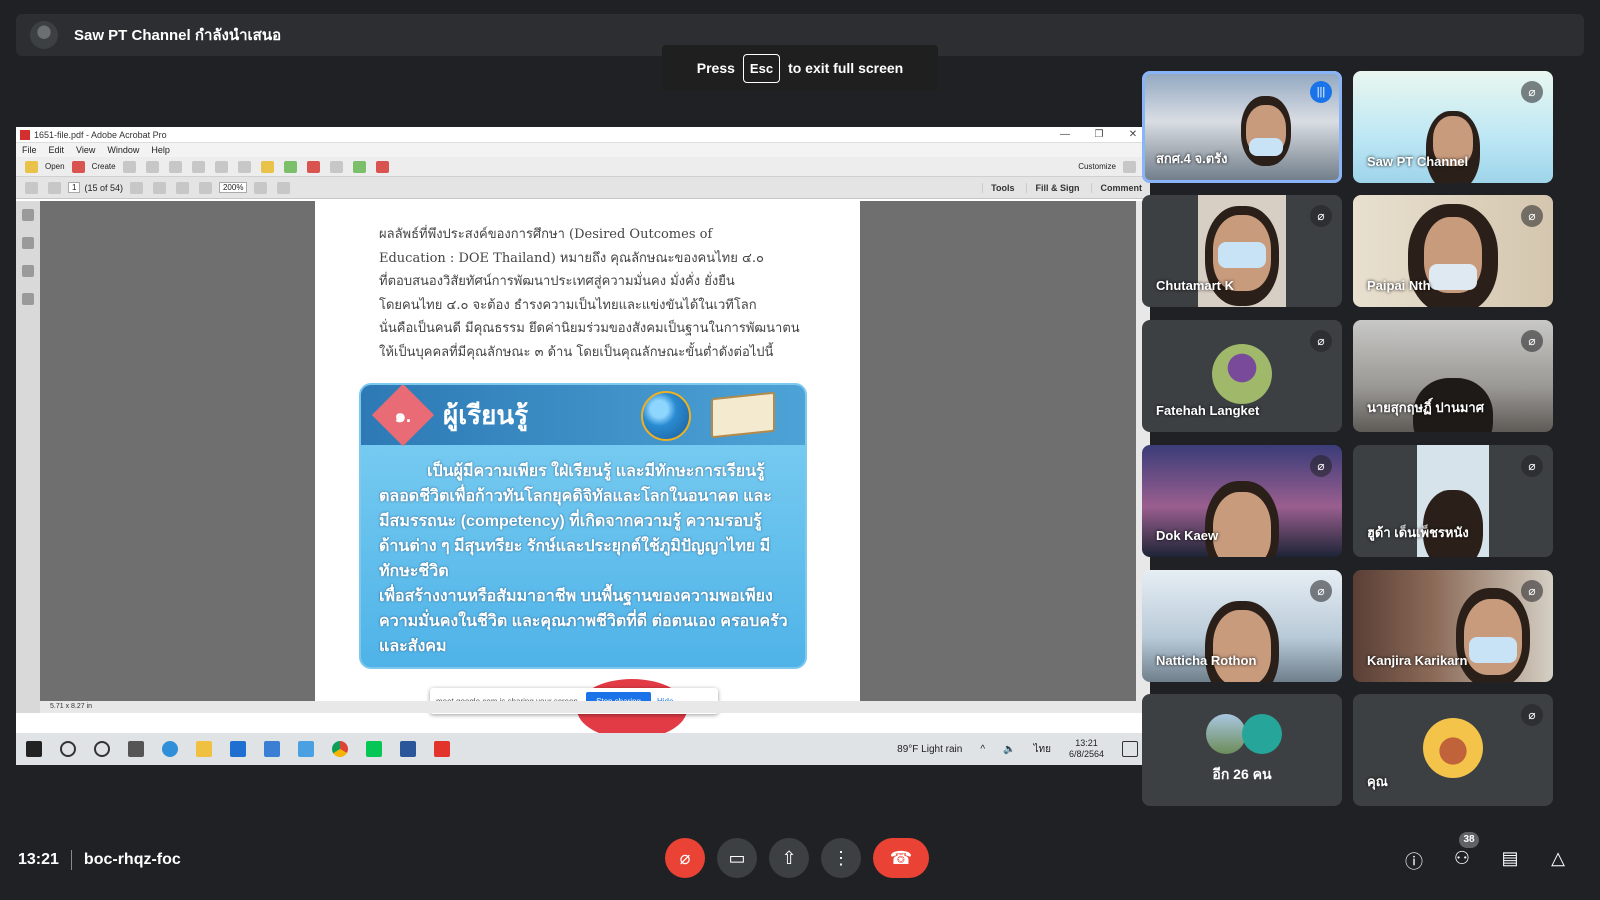  What do you see at coordinates (1226, 734) in the screenshot?
I see `participant-avatar` at bounding box center [1226, 734].